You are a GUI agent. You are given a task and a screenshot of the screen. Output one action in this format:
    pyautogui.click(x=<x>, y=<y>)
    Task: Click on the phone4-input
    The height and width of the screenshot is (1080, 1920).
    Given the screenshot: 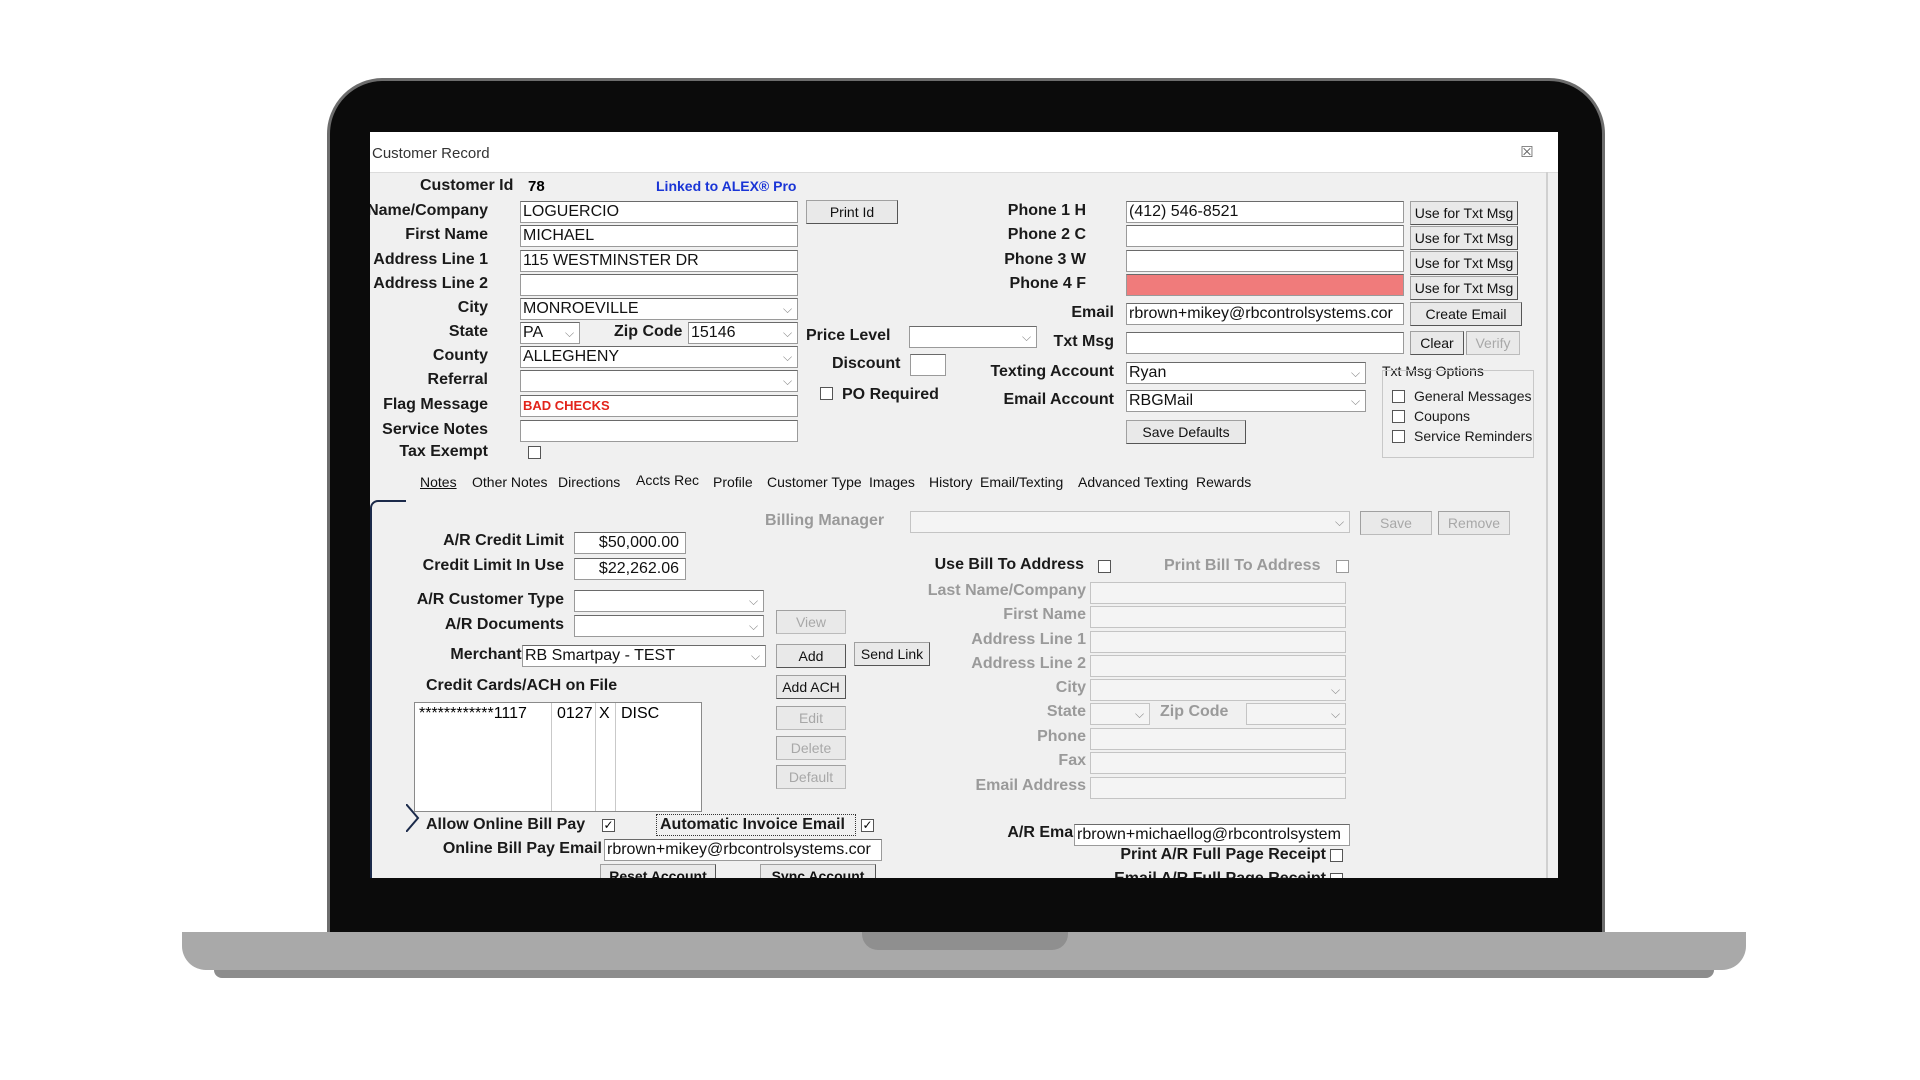 What is the action you would take?
    pyautogui.click(x=1265, y=285)
    